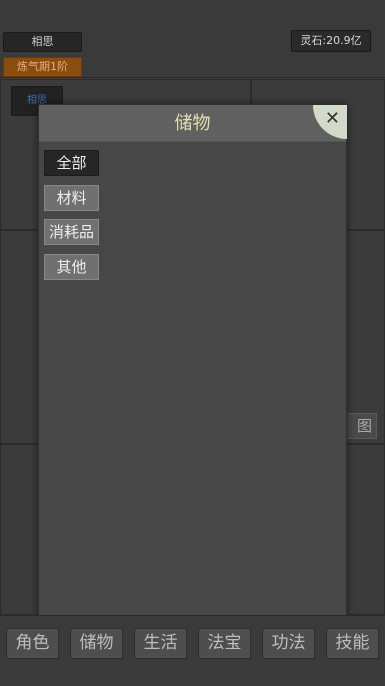 The height and width of the screenshot is (686, 385). What do you see at coordinates (361, 426) in the screenshot?
I see `map-button: 图` at bounding box center [361, 426].